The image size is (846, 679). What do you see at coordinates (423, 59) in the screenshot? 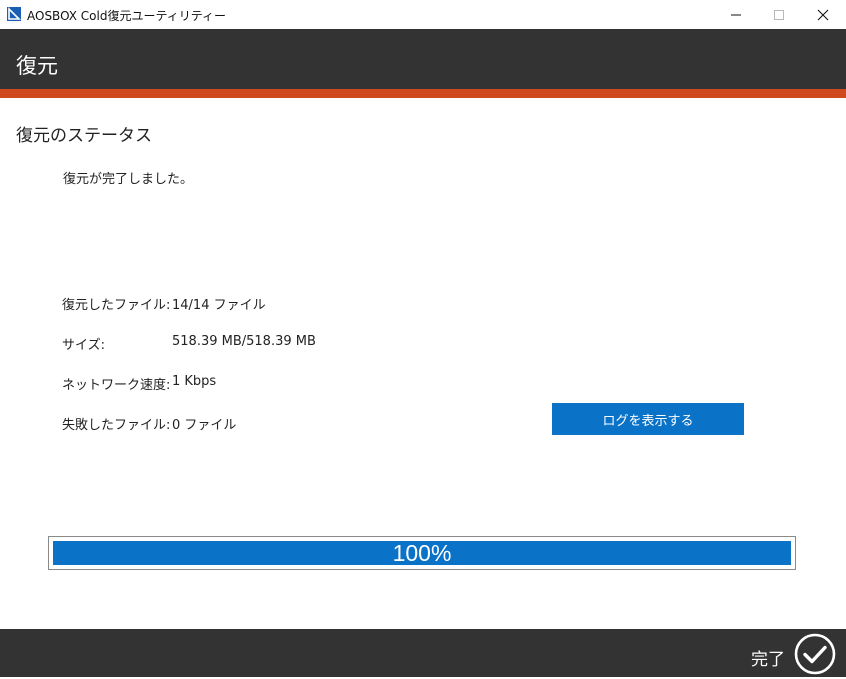
I see `page-header: 復元` at bounding box center [423, 59].